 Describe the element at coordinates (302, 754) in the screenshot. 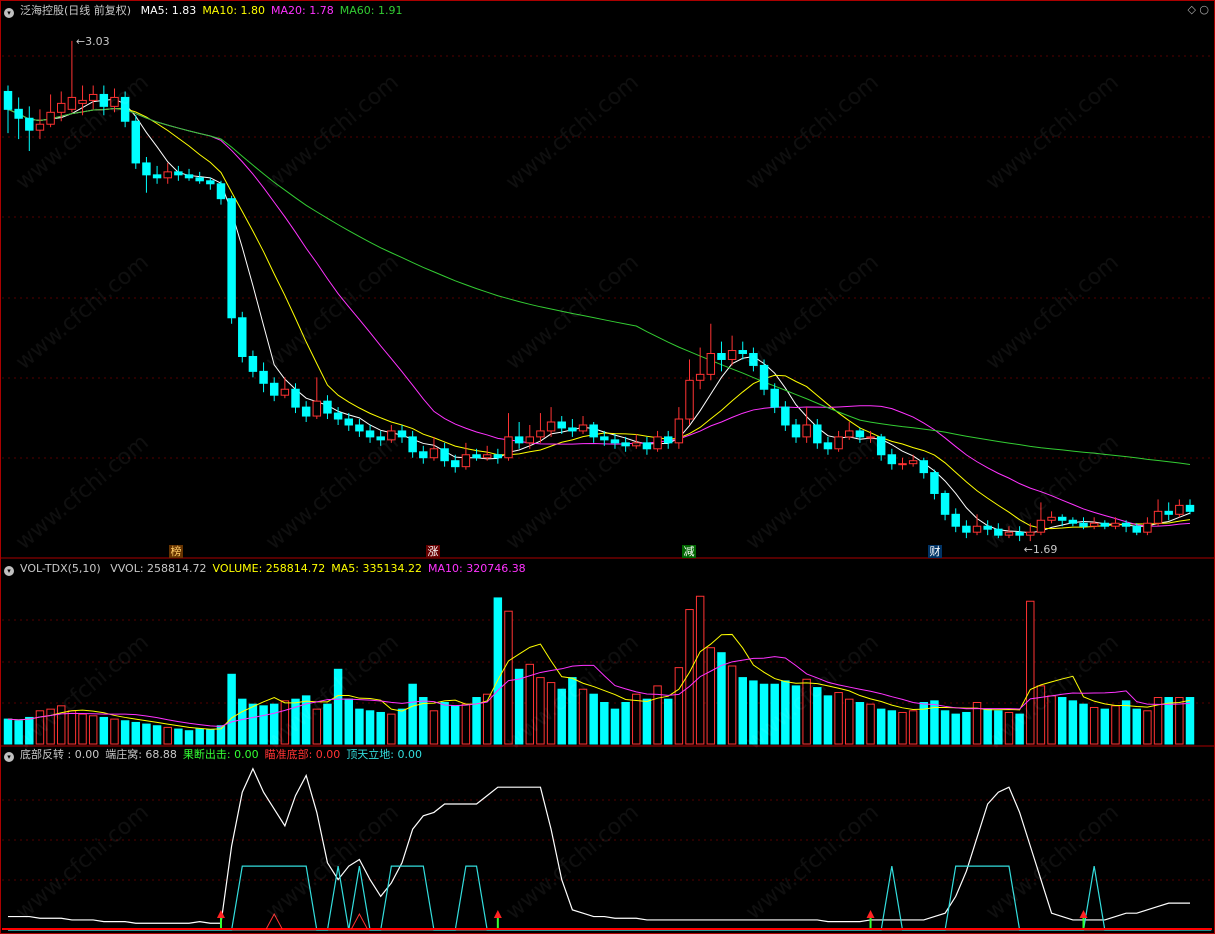

I see `indicator-legend-item-3: 瞄准底部: 0.00` at that location.